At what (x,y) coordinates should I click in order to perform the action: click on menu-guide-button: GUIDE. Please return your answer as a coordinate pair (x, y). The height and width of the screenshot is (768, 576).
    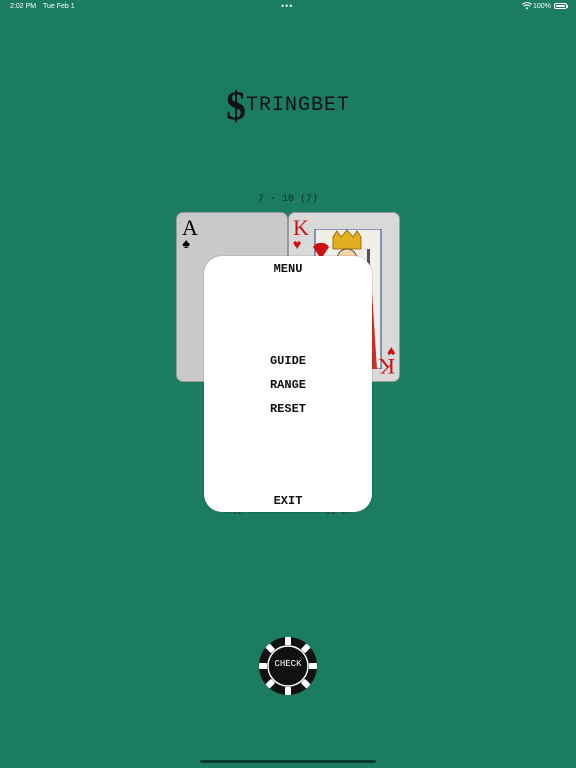
    Looking at the image, I should click on (288, 361).